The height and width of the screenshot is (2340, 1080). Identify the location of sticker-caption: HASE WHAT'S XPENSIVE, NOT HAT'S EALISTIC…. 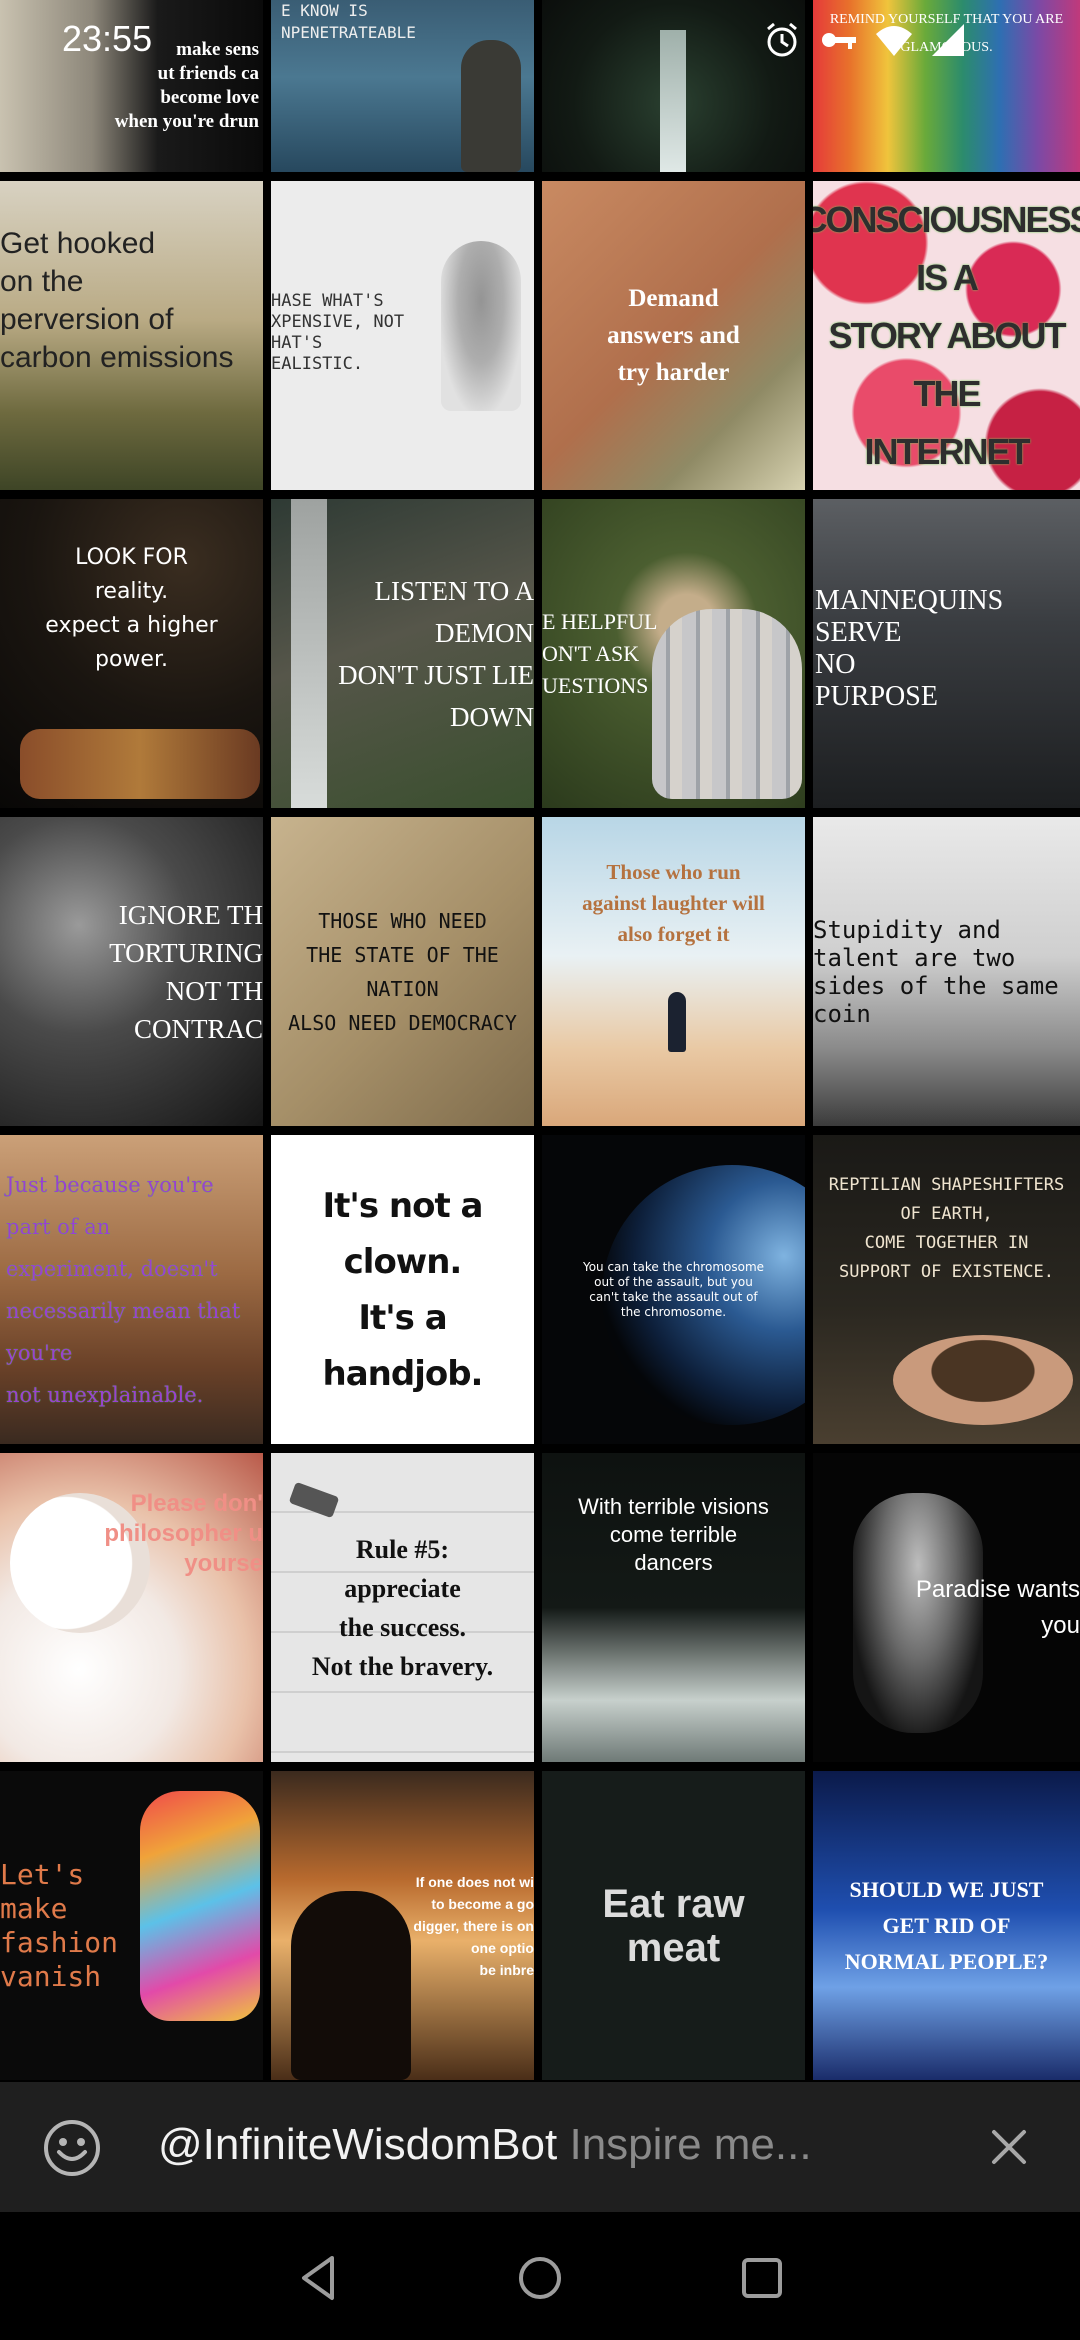
(338, 332).